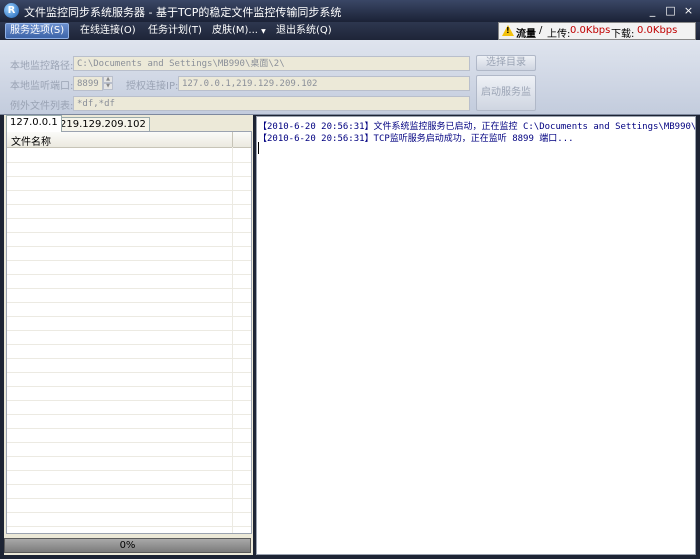 Image resolution: width=700 pixels, height=559 pixels. I want to click on upload-label: 上传:, so click(559, 34).